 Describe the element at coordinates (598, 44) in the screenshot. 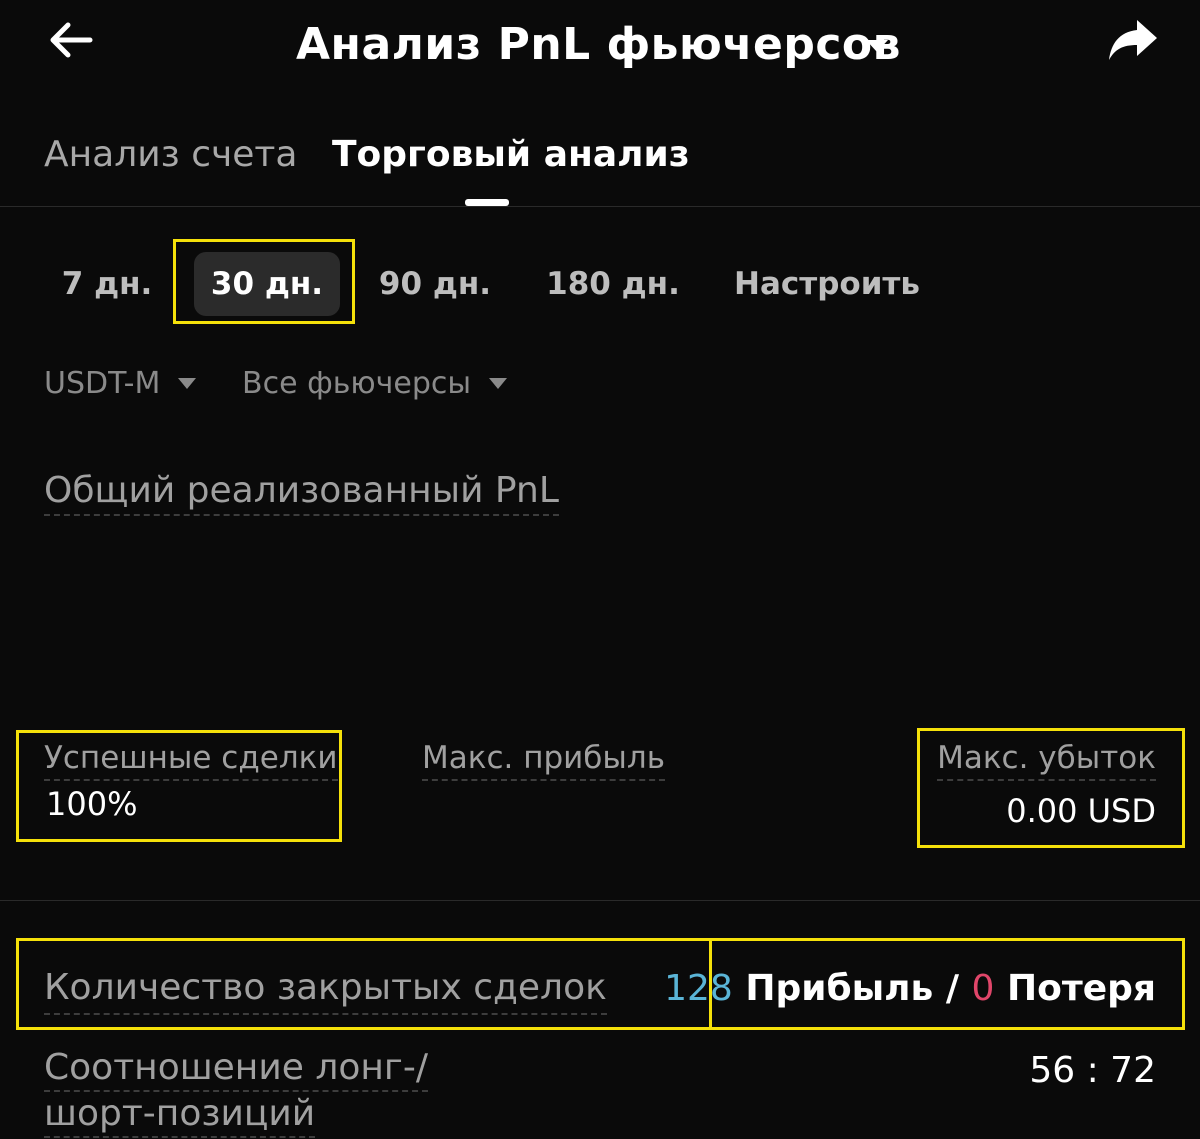

I see `page-title: Анализ PnL фьючерсов` at that location.